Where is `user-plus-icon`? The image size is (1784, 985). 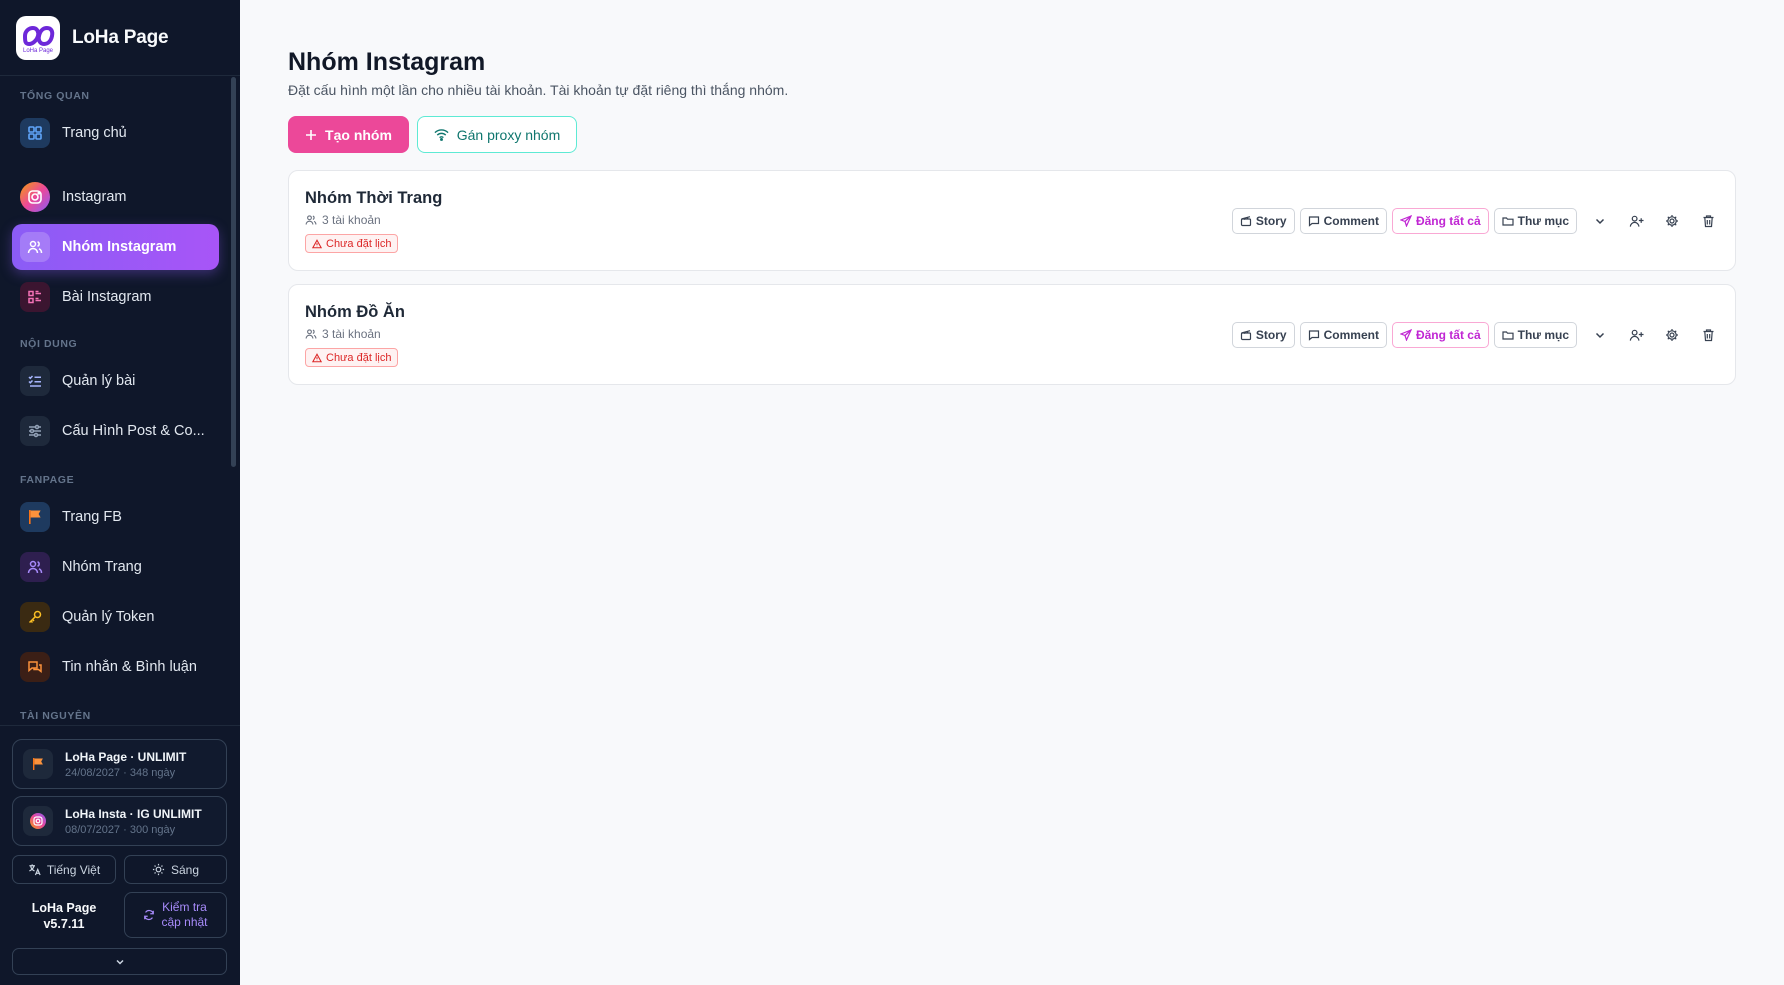 user-plus-icon is located at coordinates (1636, 335).